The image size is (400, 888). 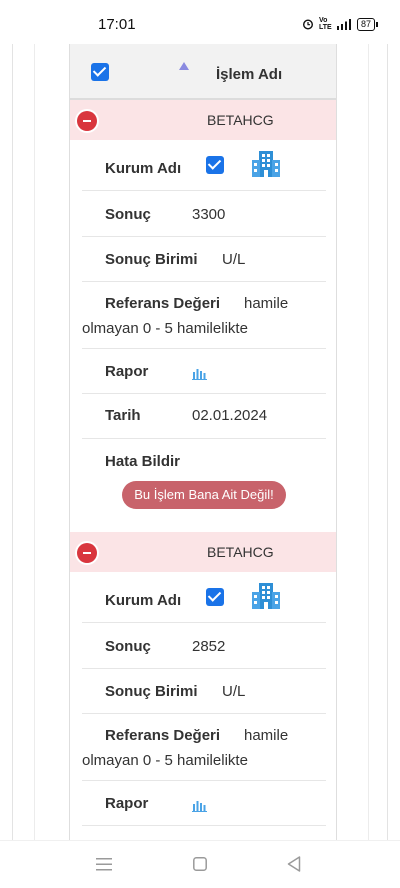 What do you see at coordinates (325, 24) in the screenshot?
I see `volte-icon: Vo LTE` at bounding box center [325, 24].